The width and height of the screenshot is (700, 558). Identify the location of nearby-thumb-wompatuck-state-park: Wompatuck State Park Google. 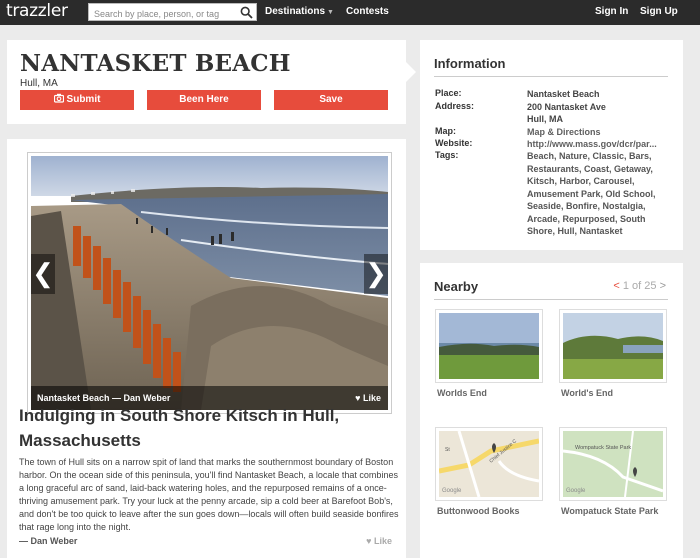
(613, 464).